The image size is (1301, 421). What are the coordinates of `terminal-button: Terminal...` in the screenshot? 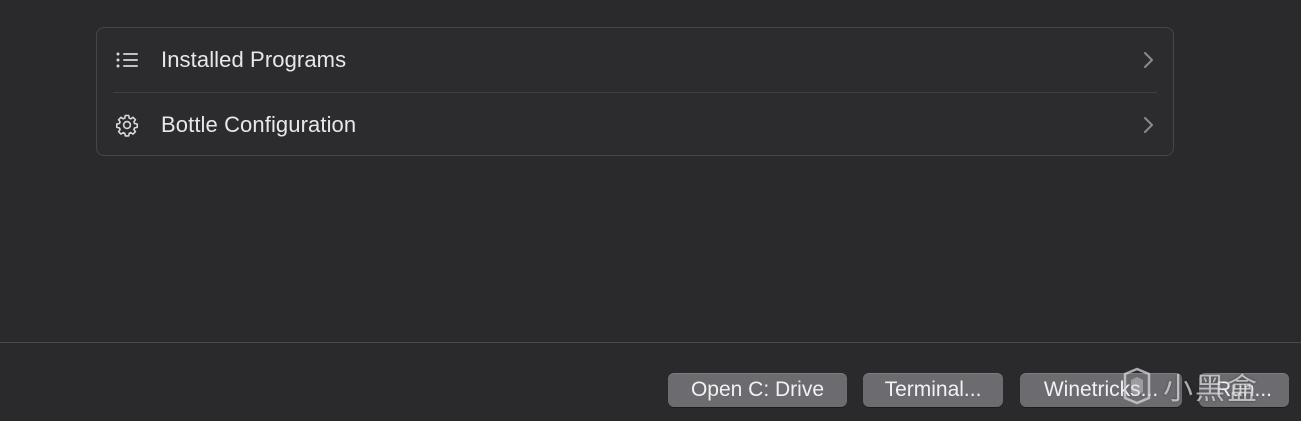 It's located at (933, 390).